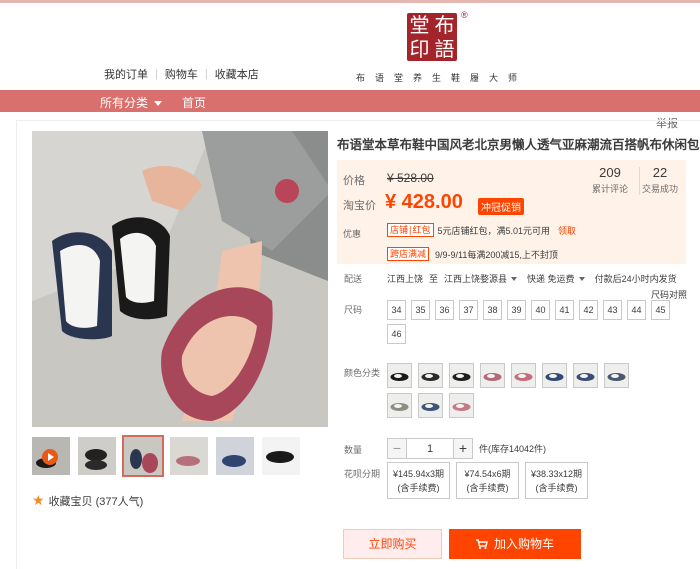 The image size is (700, 569). I want to click on review-stat: 209 累计评论, so click(615, 180).